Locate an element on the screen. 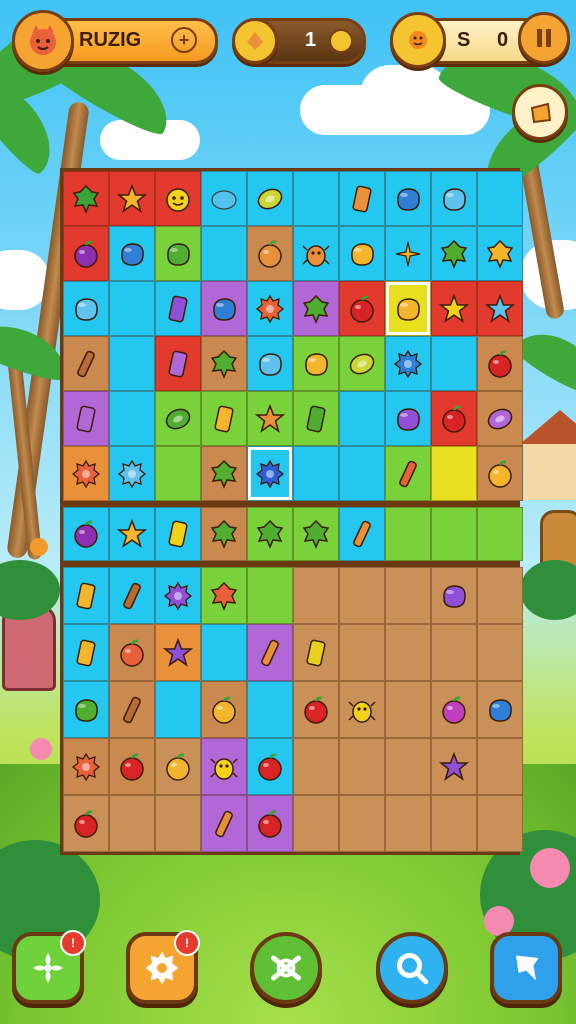 This screenshot has height=1024, width=576. hint-button is located at coordinates (526, 968).